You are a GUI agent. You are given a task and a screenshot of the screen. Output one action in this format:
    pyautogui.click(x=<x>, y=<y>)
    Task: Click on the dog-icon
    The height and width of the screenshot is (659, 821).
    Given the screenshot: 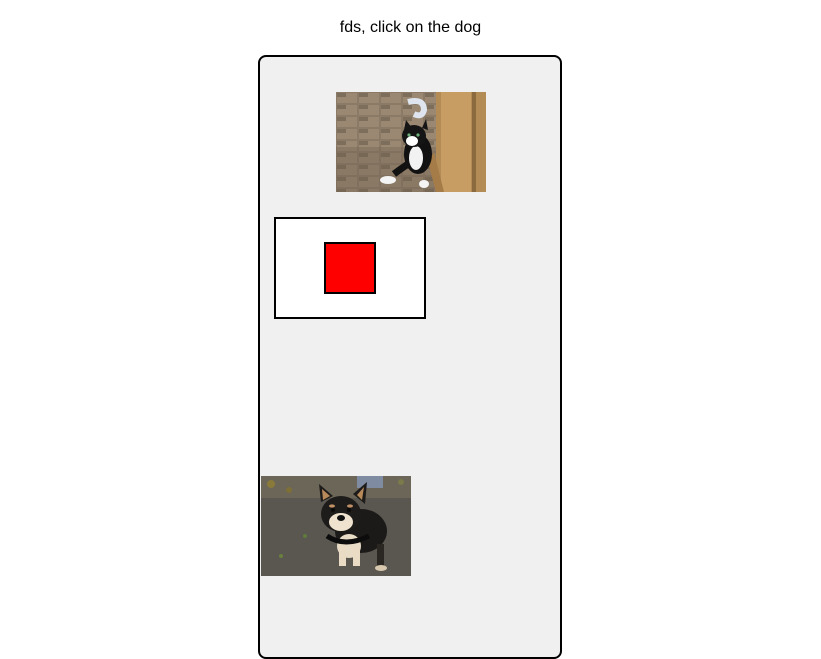 What is the action you would take?
    pyautogui.click(x=336, y=526)
    